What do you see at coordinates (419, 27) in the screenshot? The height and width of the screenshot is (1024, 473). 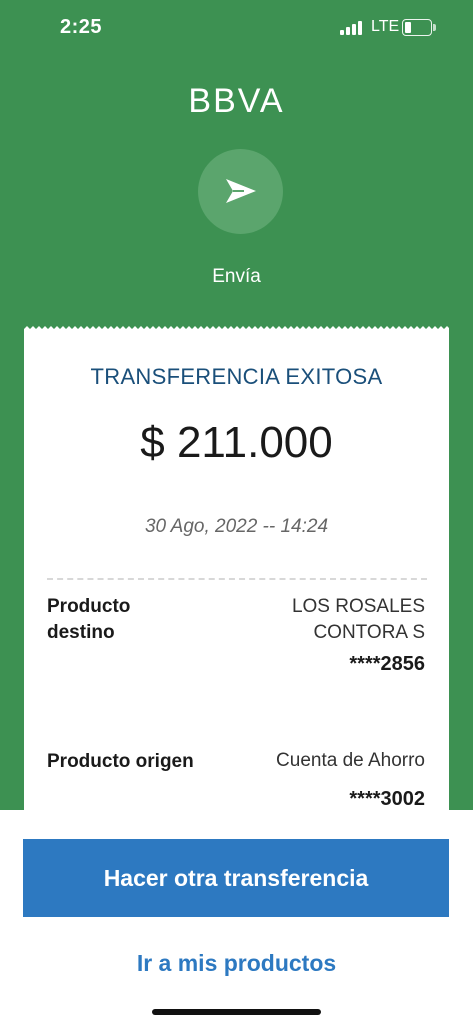 I see `battery-icon` at bounding box center [419, 27].